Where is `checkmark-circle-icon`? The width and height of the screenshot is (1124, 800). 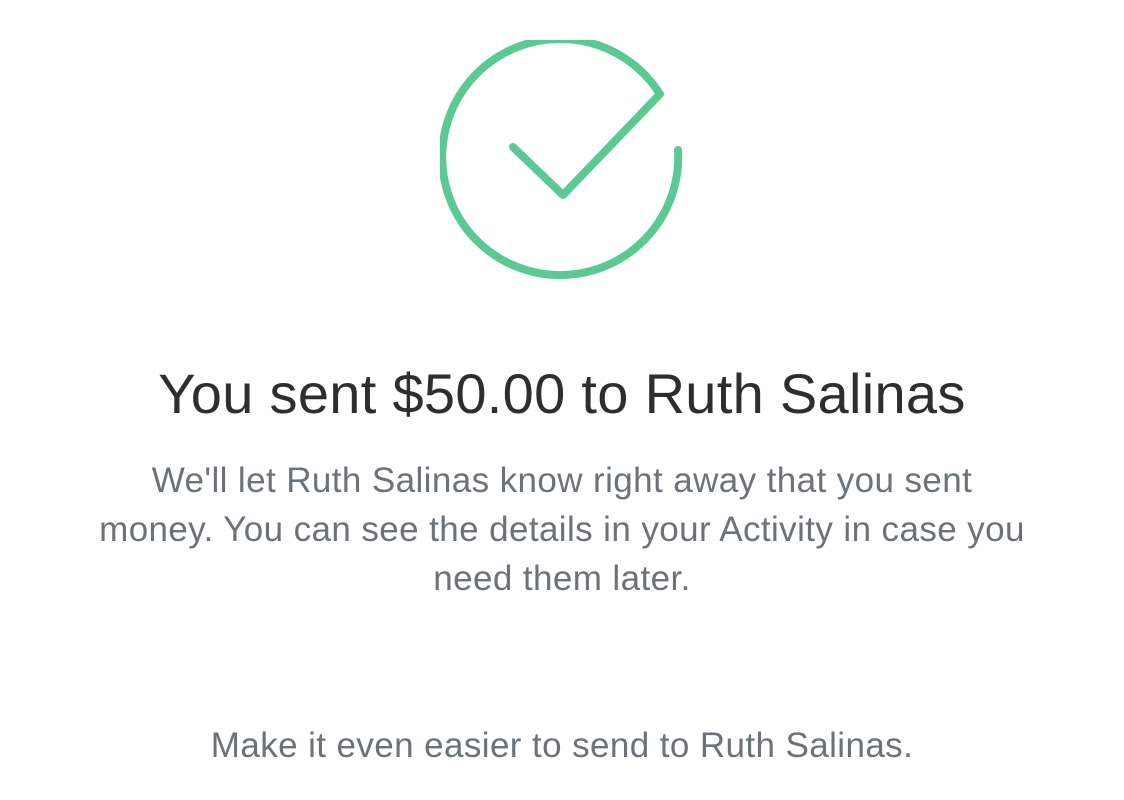 checkmark-circle-icon is located at coordinates (562, 162).